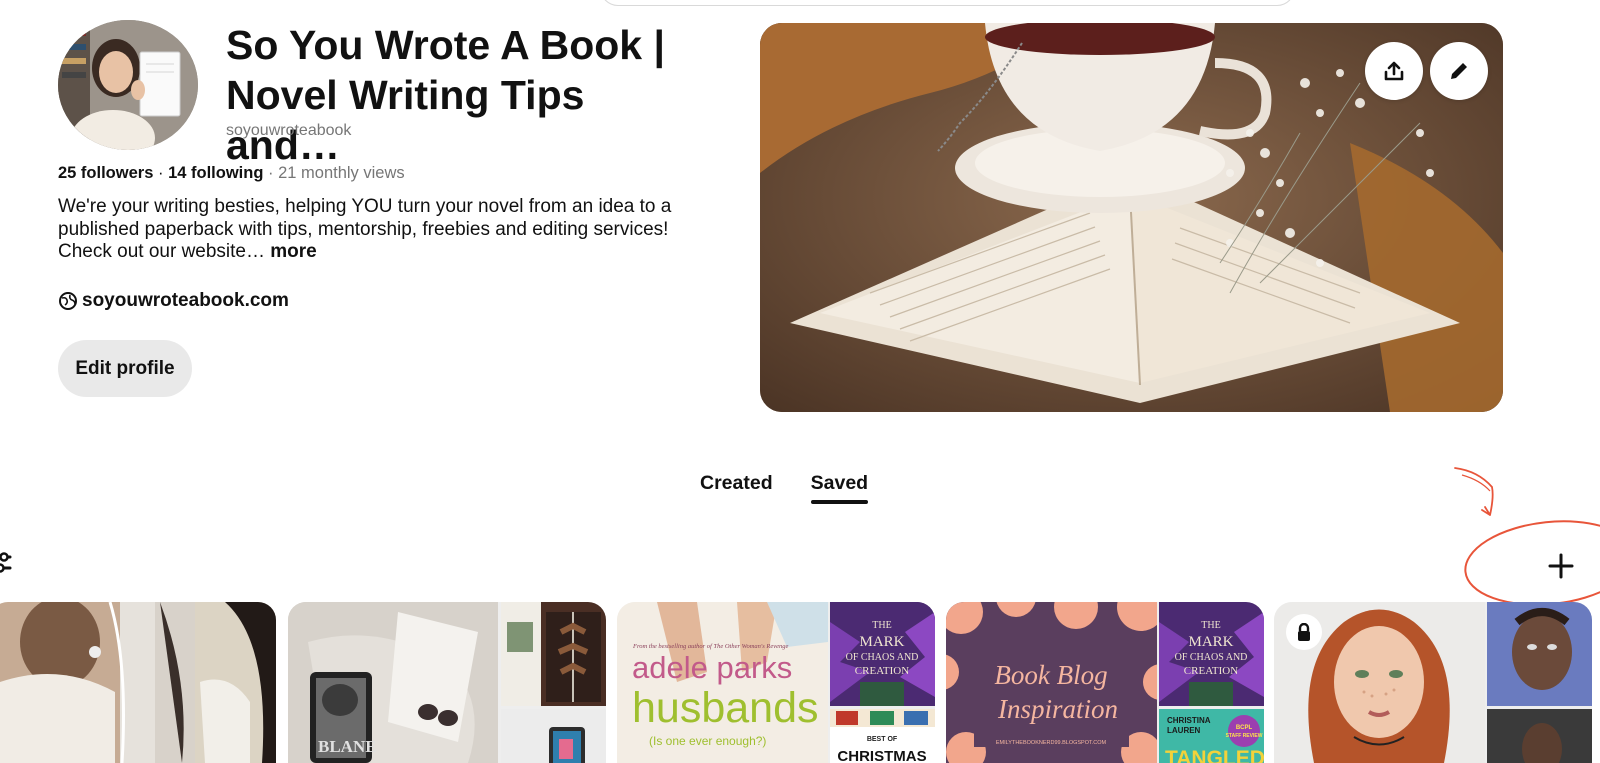  I want to click on edit-cover-button, so click(1459, 71).